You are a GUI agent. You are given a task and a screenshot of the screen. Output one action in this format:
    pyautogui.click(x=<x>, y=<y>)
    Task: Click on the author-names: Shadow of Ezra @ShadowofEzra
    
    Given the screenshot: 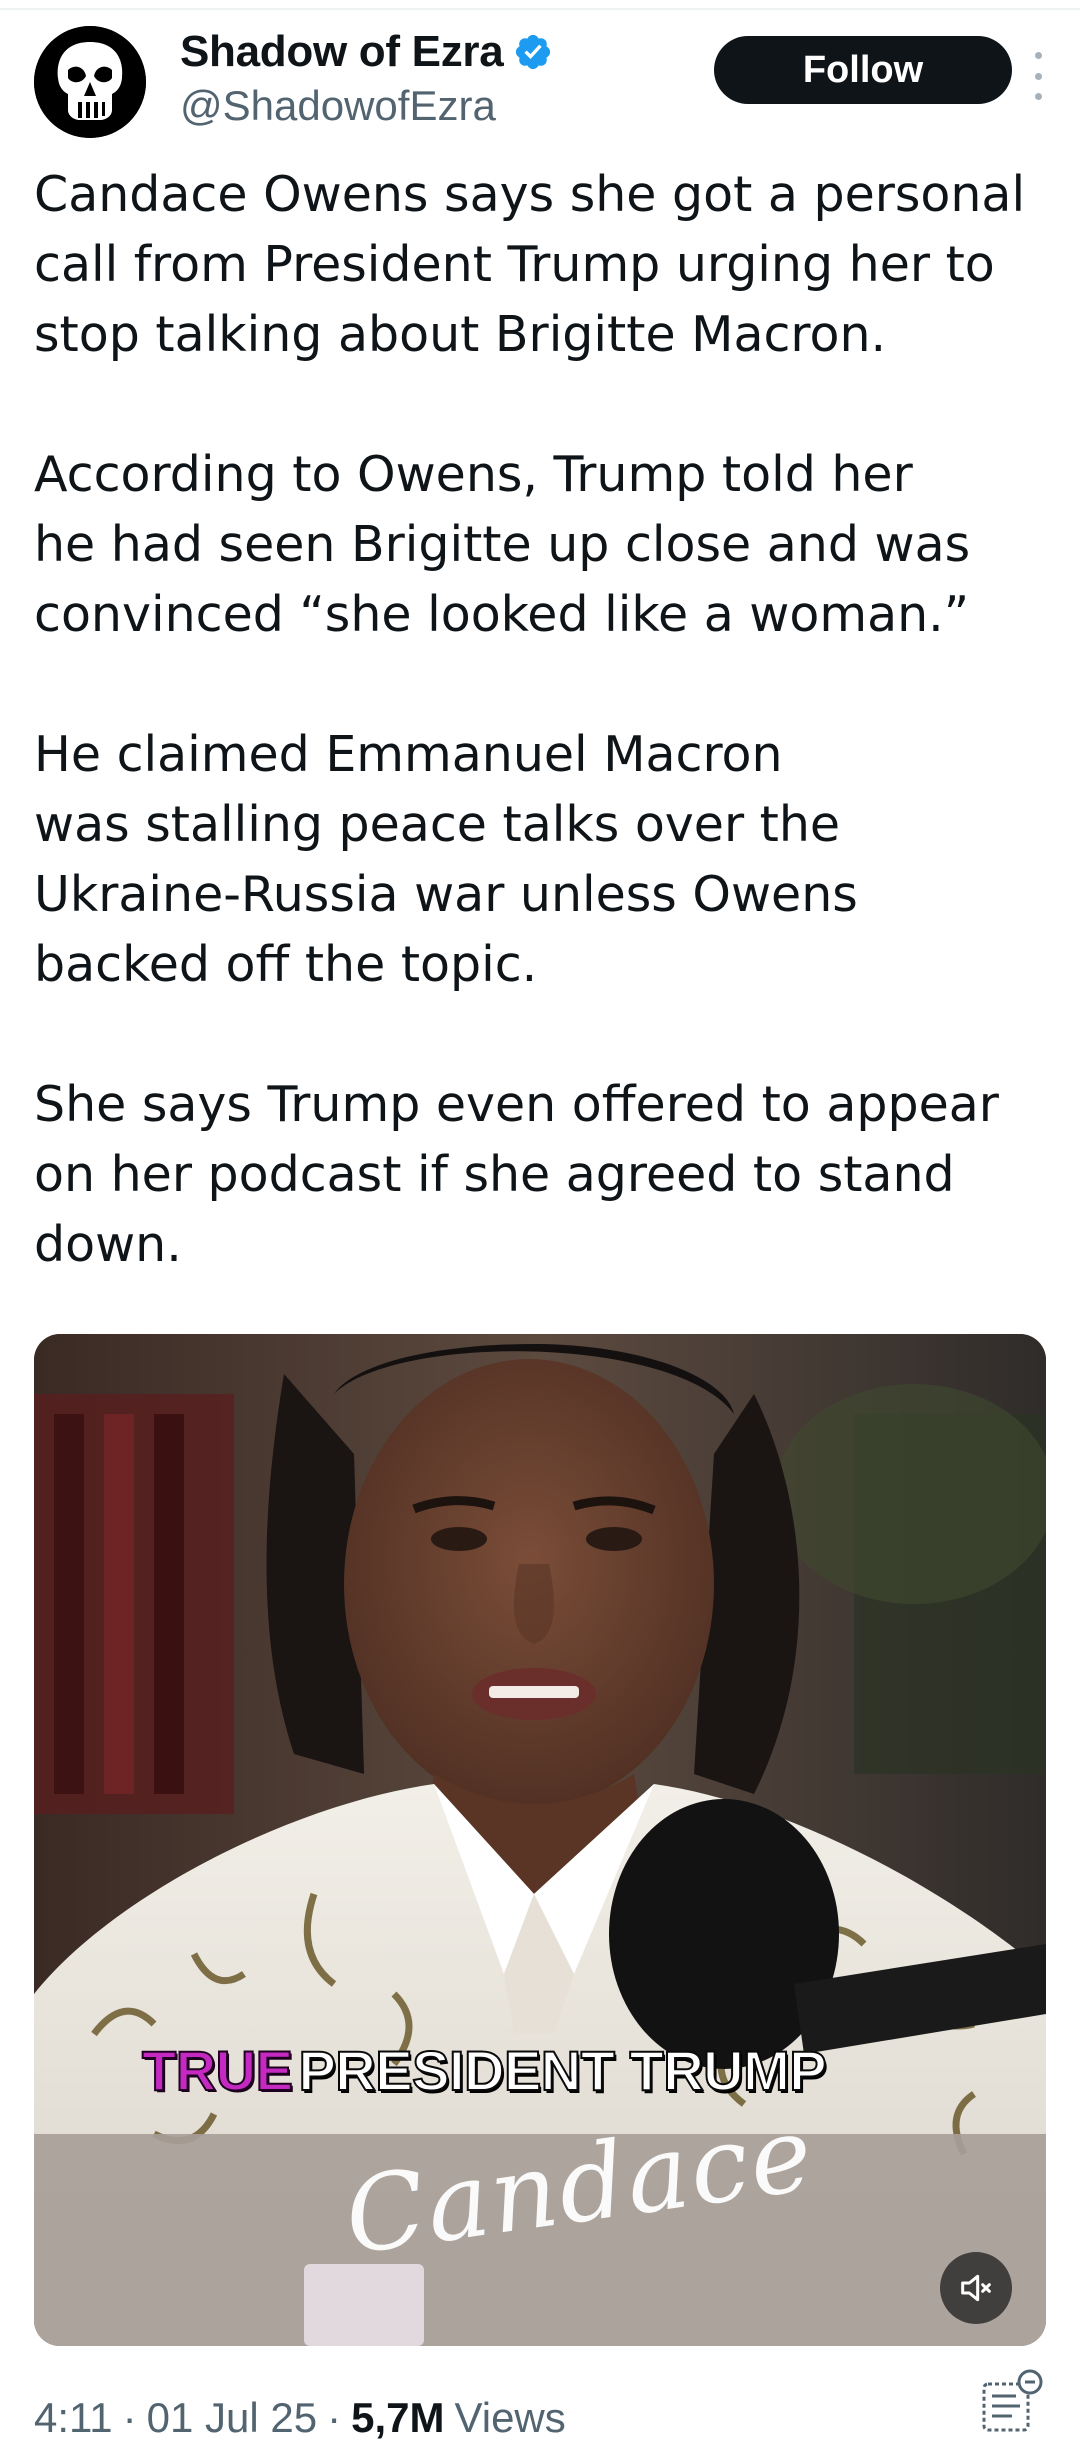 What is the action you would take?
    pyautogui.click(x=366, y=77)
    